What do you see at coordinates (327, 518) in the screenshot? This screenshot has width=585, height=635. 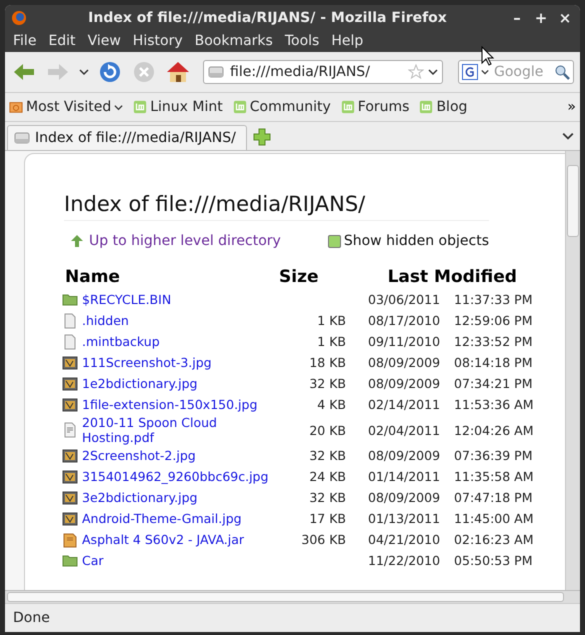 I see `size-cell: 17 KB` at bounding box center [327, 518].